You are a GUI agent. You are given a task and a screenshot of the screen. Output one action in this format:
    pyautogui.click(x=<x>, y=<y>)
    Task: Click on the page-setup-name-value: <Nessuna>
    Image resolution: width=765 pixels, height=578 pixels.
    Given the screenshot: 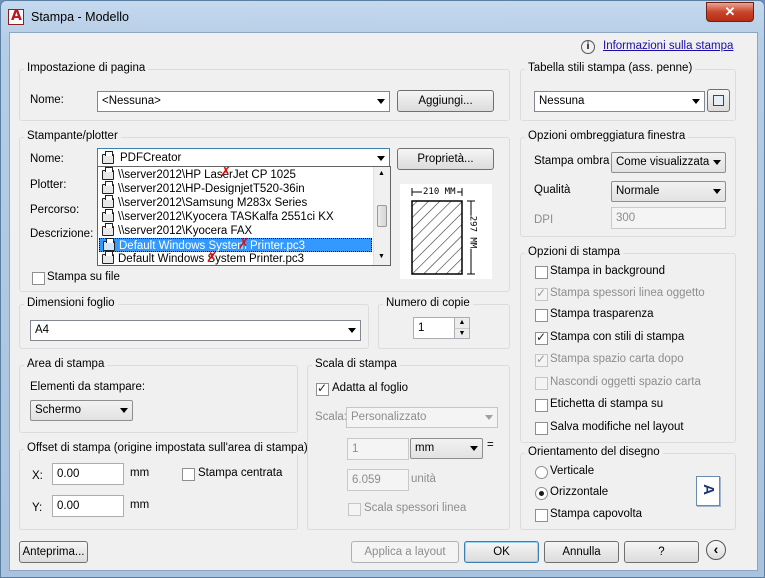 What is the action you would take?
    pyautogui.click(x=131, y=101)
    